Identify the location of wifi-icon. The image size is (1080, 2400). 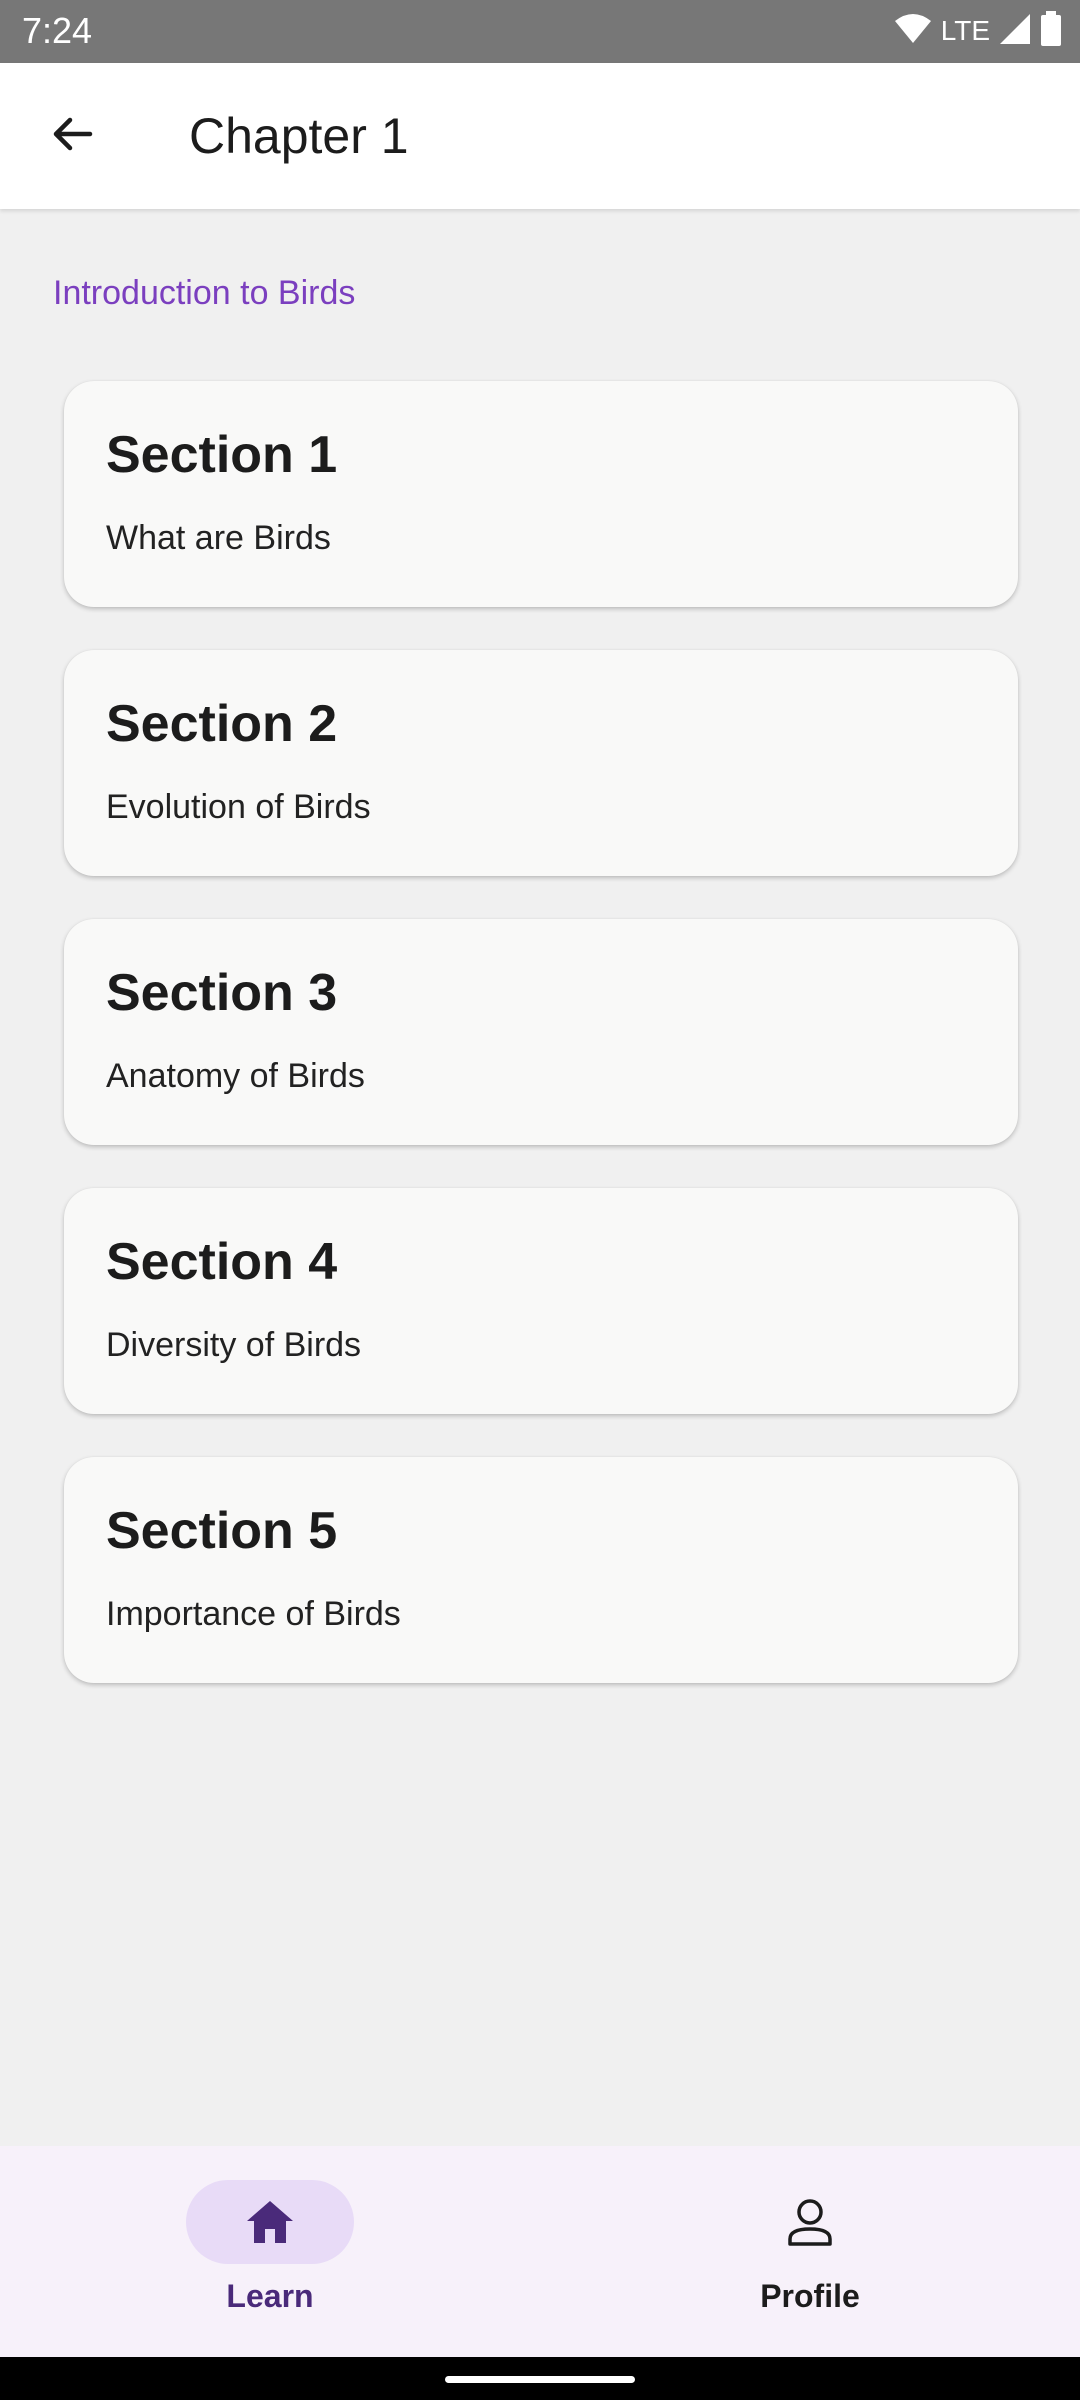
(913, 31).